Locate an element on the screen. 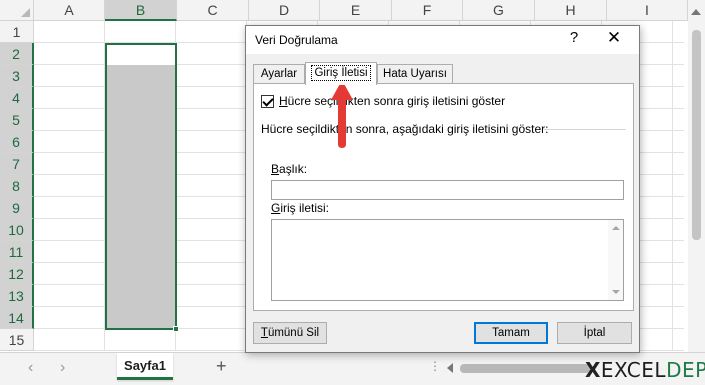 This screenshot has height=385, width=705. red-arrow-annotation-icon is located at coordinates (342, 114).